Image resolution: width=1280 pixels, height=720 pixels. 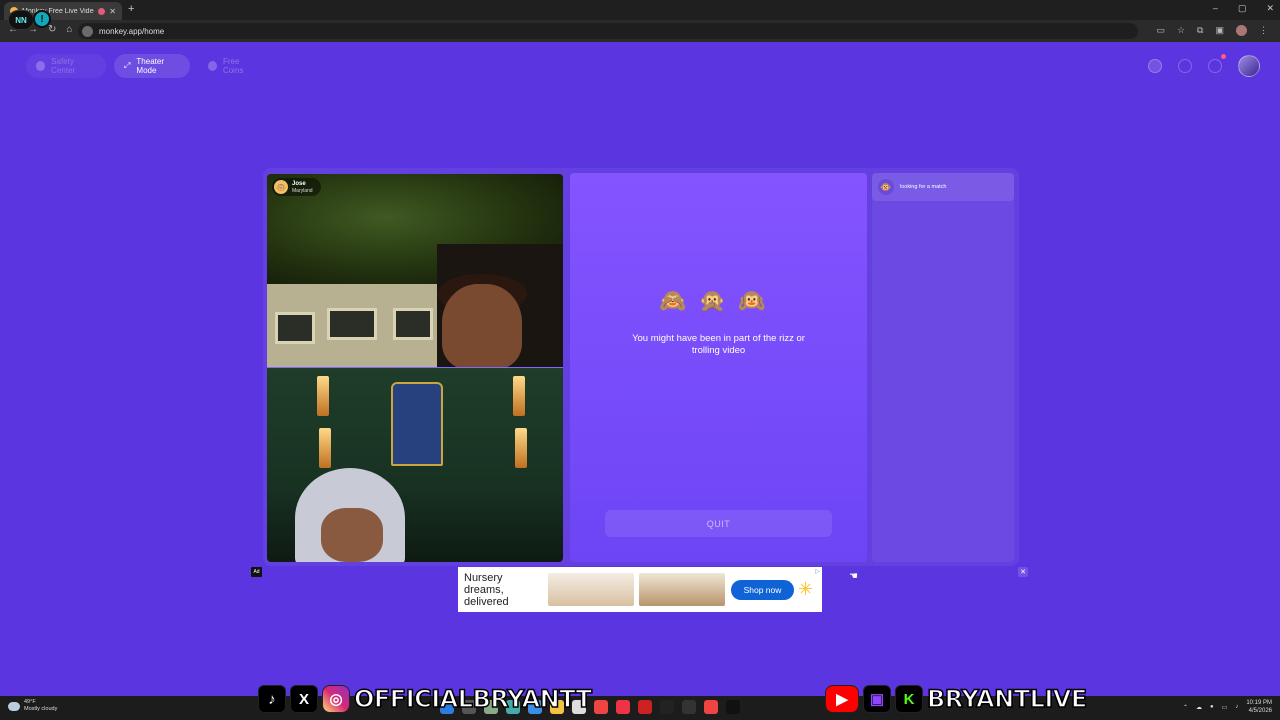 I want to click on instagram-icon: ◎, so click(x=336, y=699).